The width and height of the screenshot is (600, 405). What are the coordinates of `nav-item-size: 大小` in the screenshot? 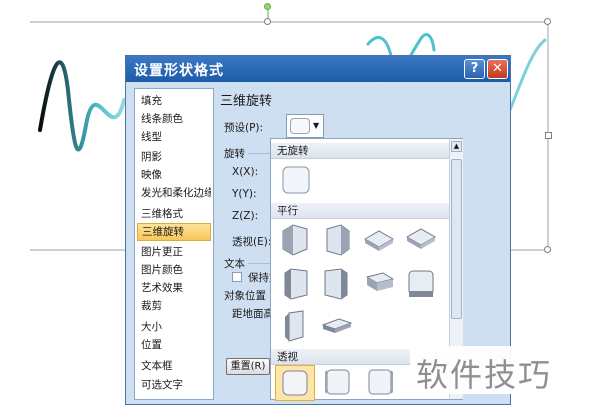 It's located at (174, 327).